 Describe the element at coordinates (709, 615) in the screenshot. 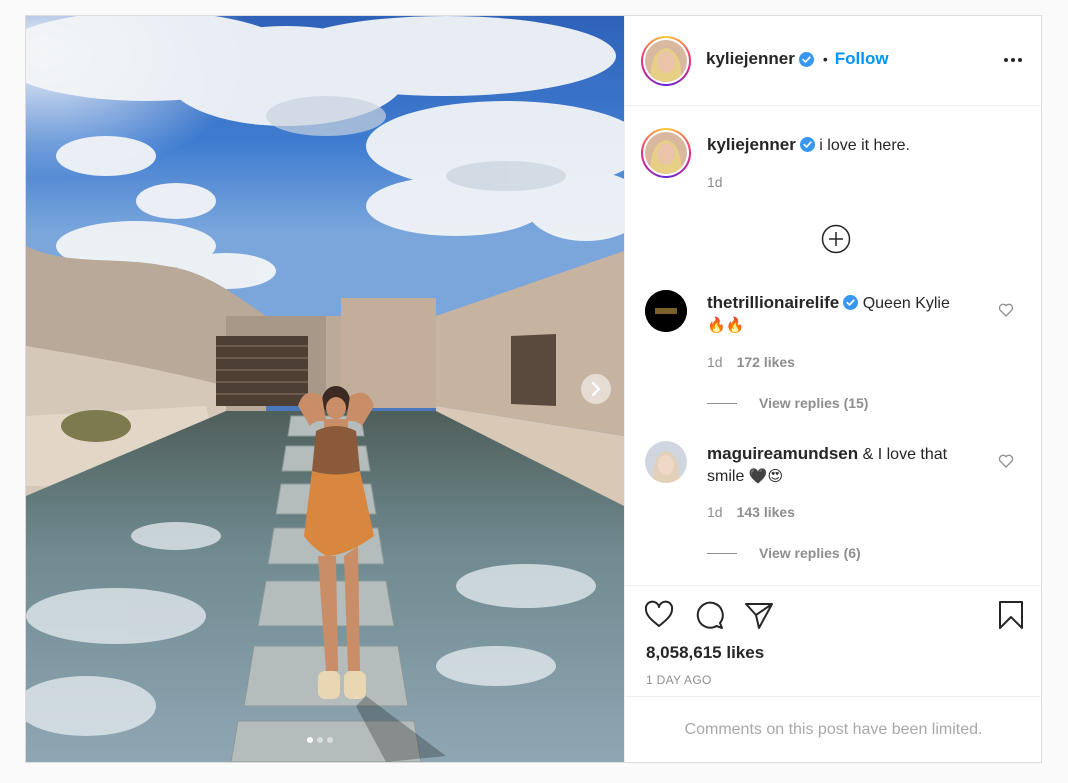

I see `comment-icon` at that location.